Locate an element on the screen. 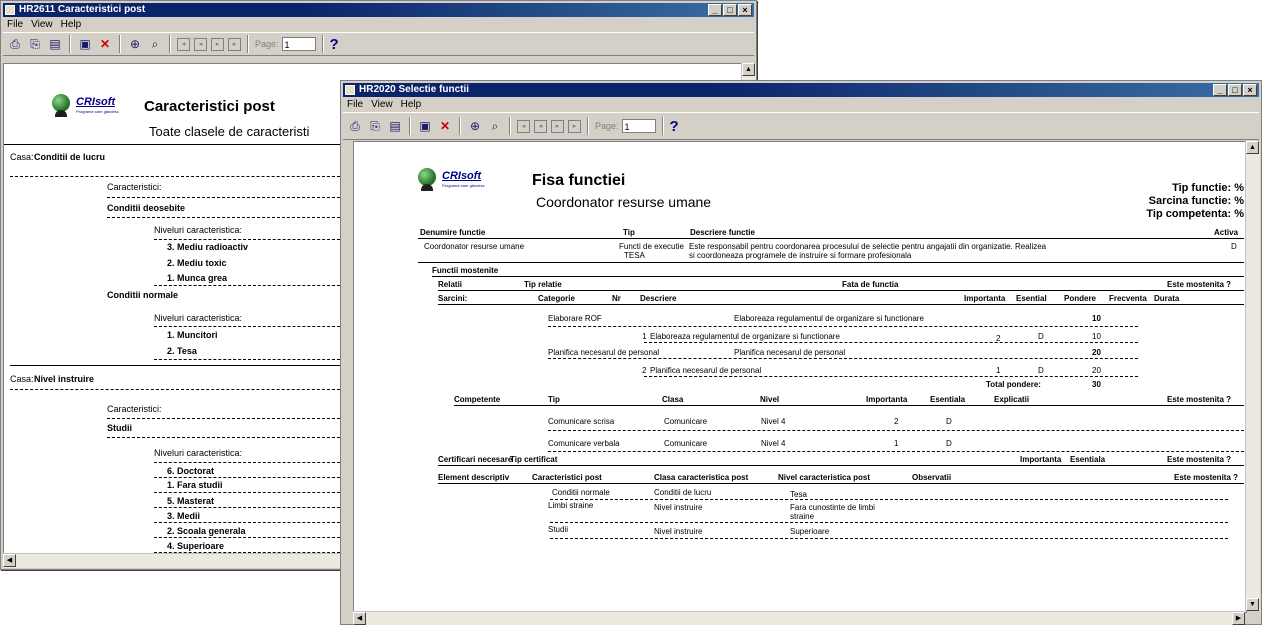 This screenshot has height=625, width=1262. total-pondere-label: Total pondere: is located at coordinates (1013, 384).